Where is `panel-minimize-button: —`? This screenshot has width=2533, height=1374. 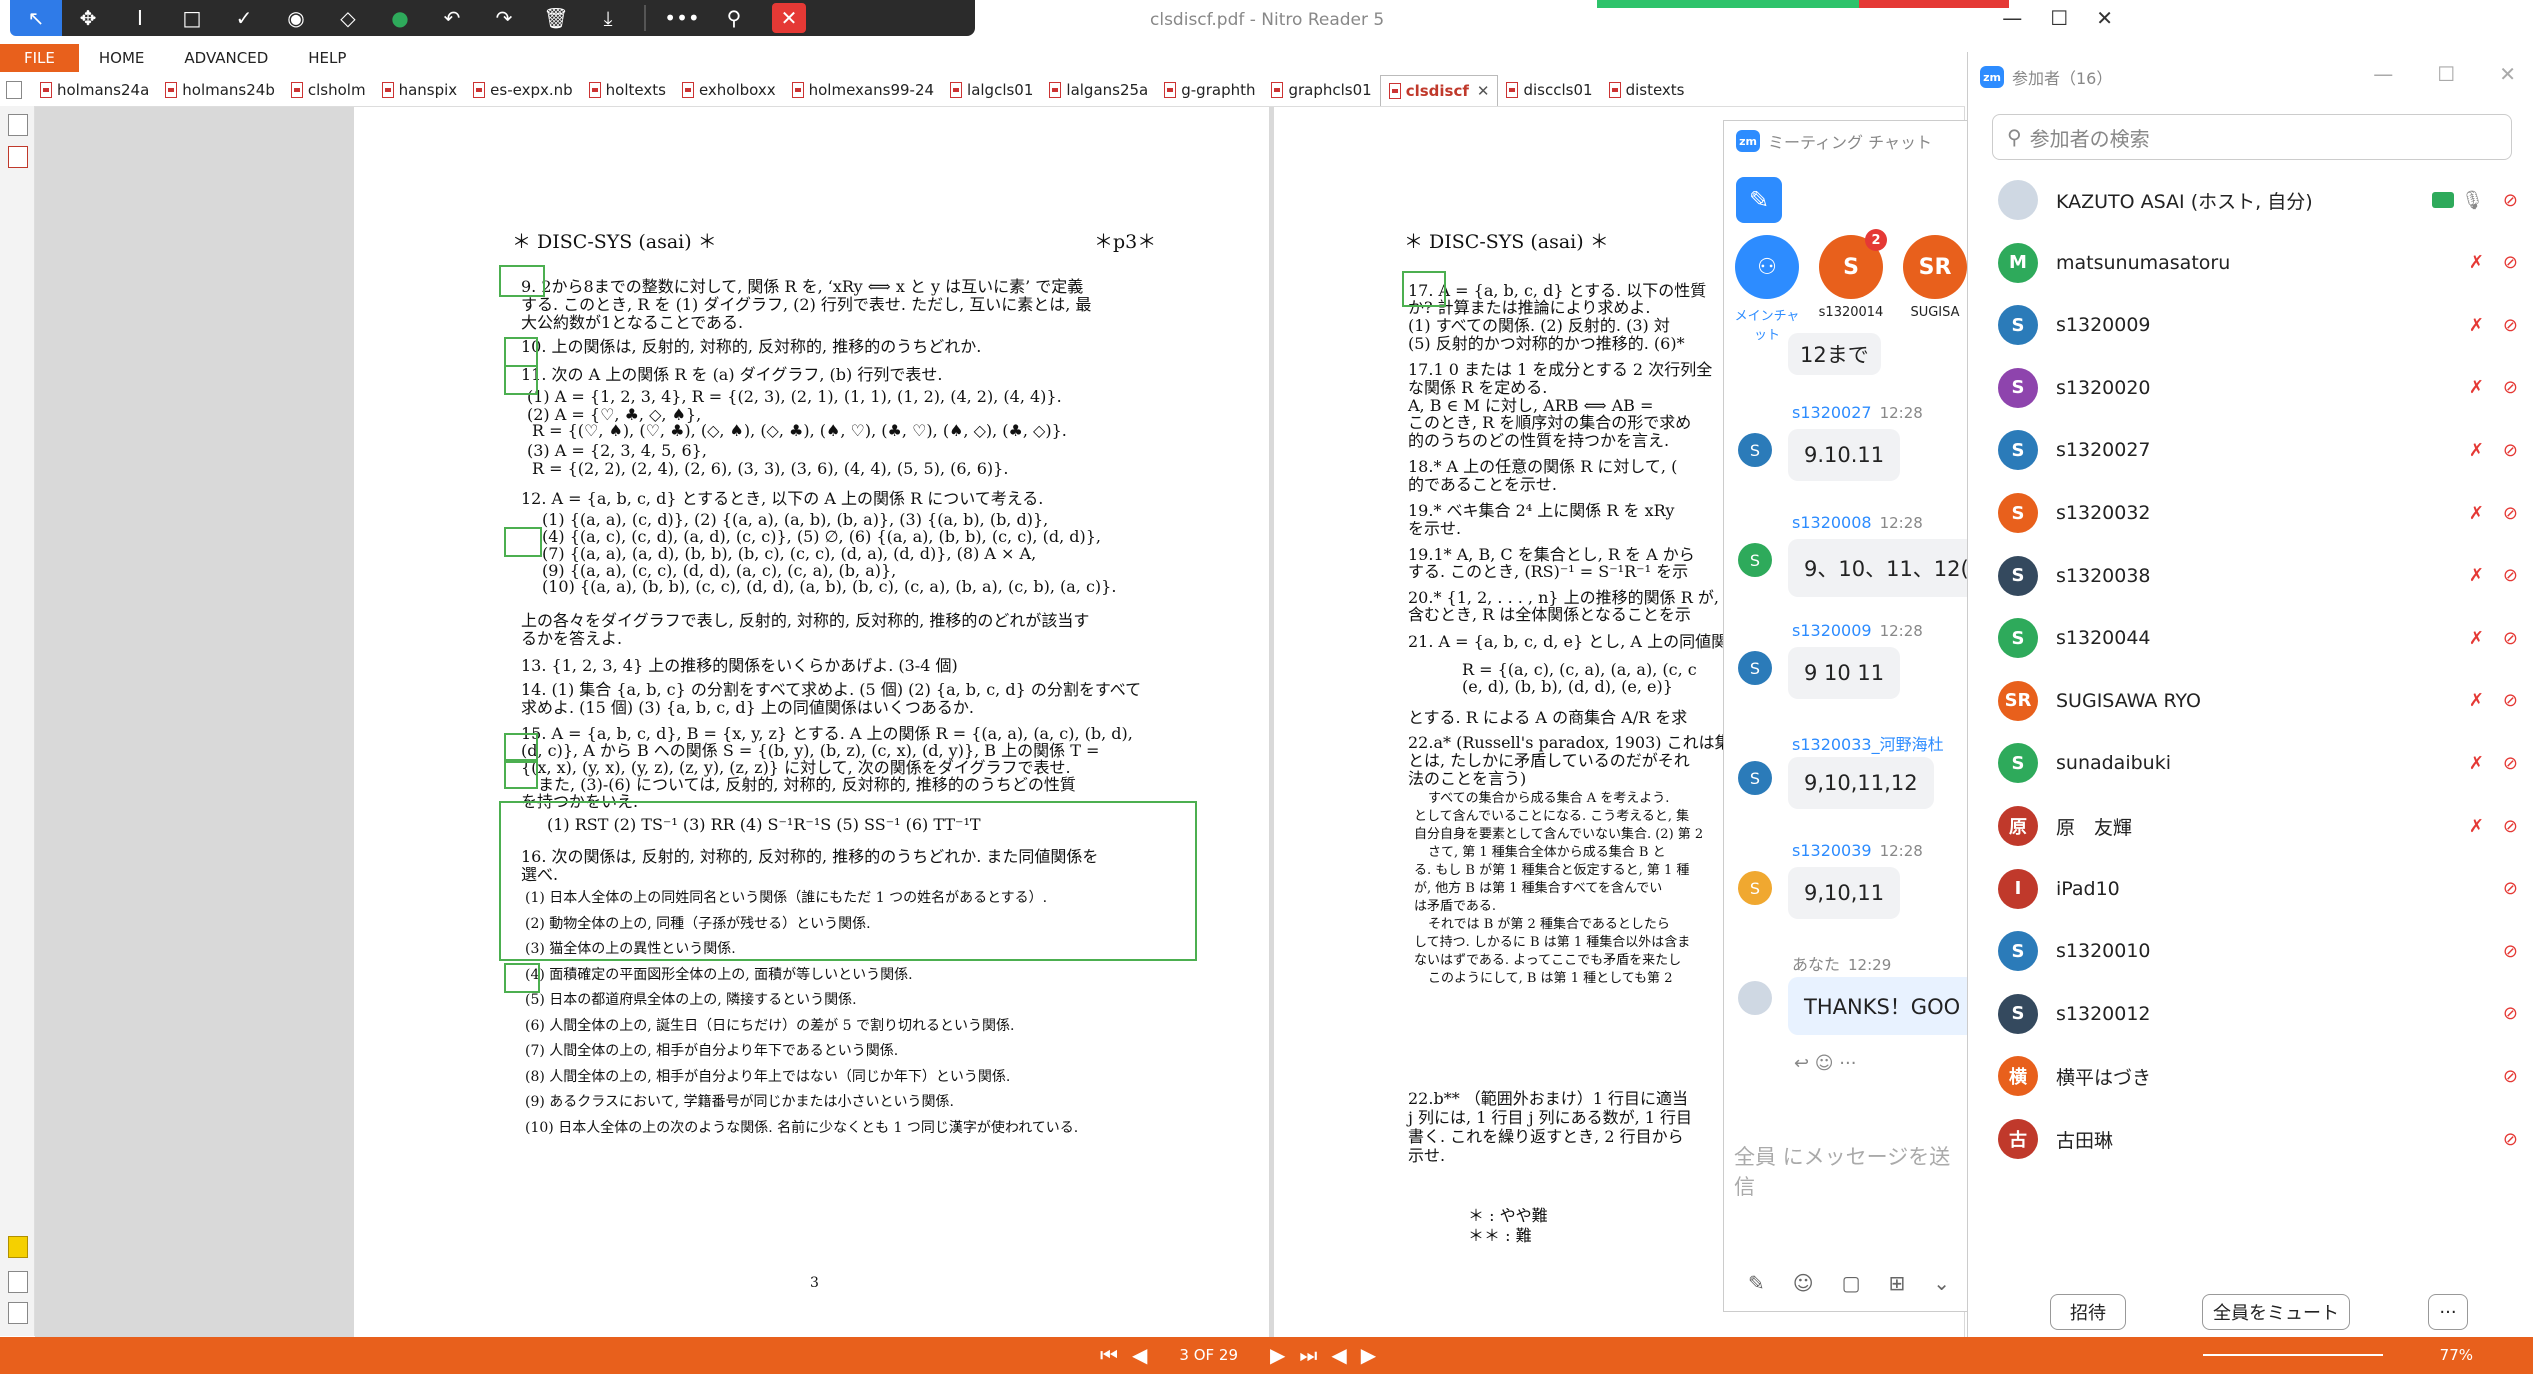 panel-minimize-button: — is located at coordinates (2383, 74).